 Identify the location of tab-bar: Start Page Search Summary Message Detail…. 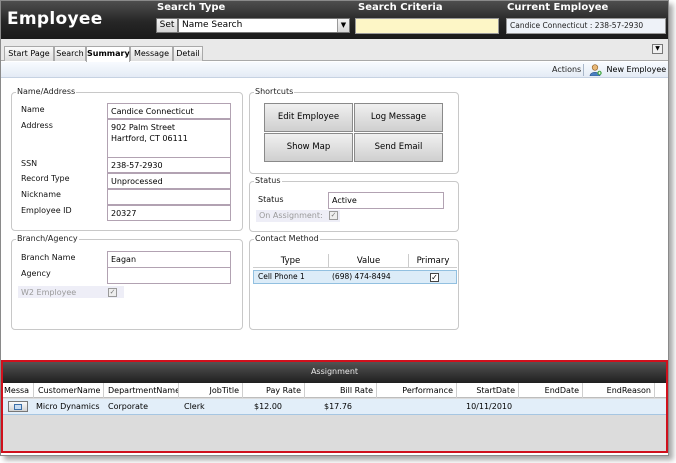
(334, 50).